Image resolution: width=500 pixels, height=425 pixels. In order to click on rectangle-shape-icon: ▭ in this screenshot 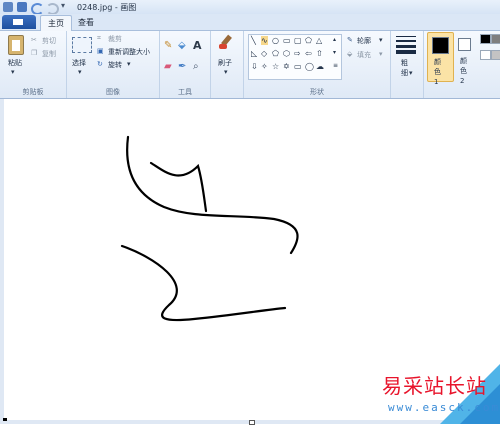, I will do `click(287, 40)`.